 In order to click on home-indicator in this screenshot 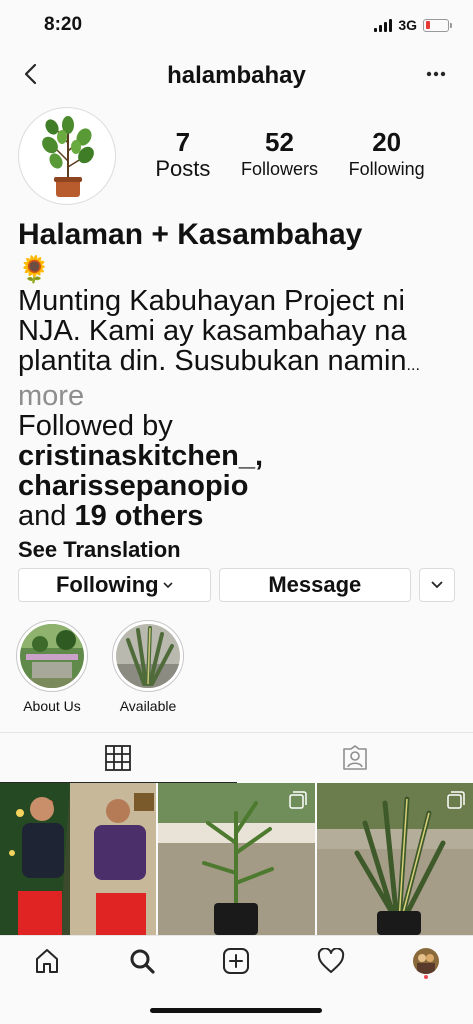, I will do `click(236, 1010)`.